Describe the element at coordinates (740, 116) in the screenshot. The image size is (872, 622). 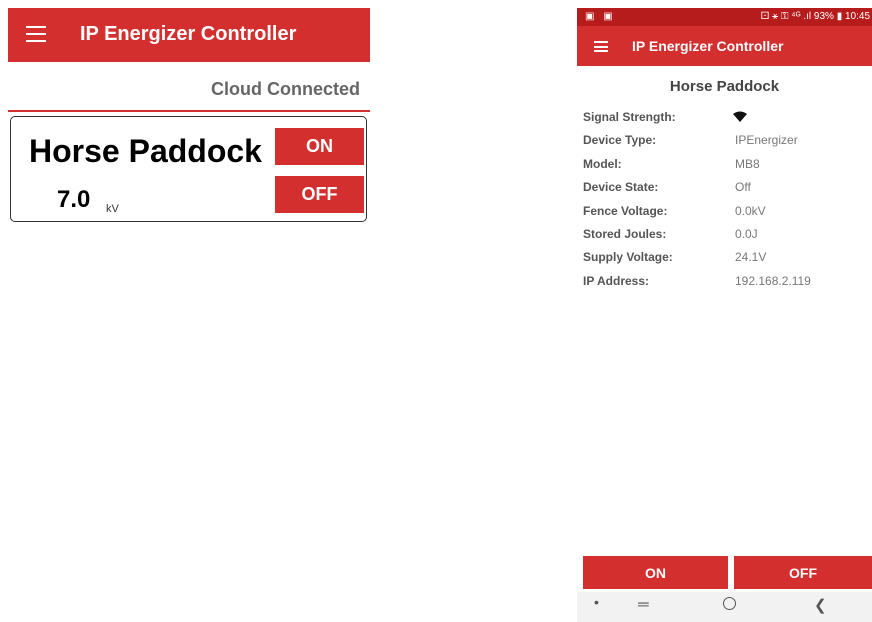
I see `wifi-signal-icon` at that location.